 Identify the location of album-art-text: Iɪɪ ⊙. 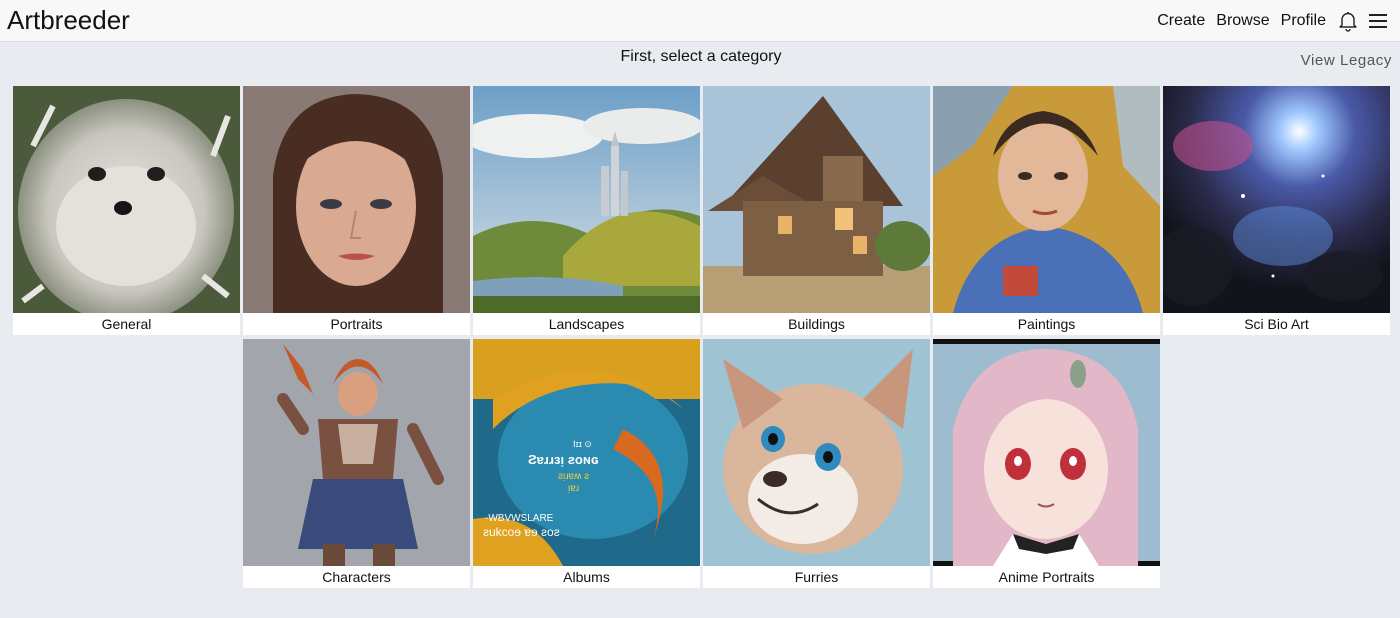
(582, 444).